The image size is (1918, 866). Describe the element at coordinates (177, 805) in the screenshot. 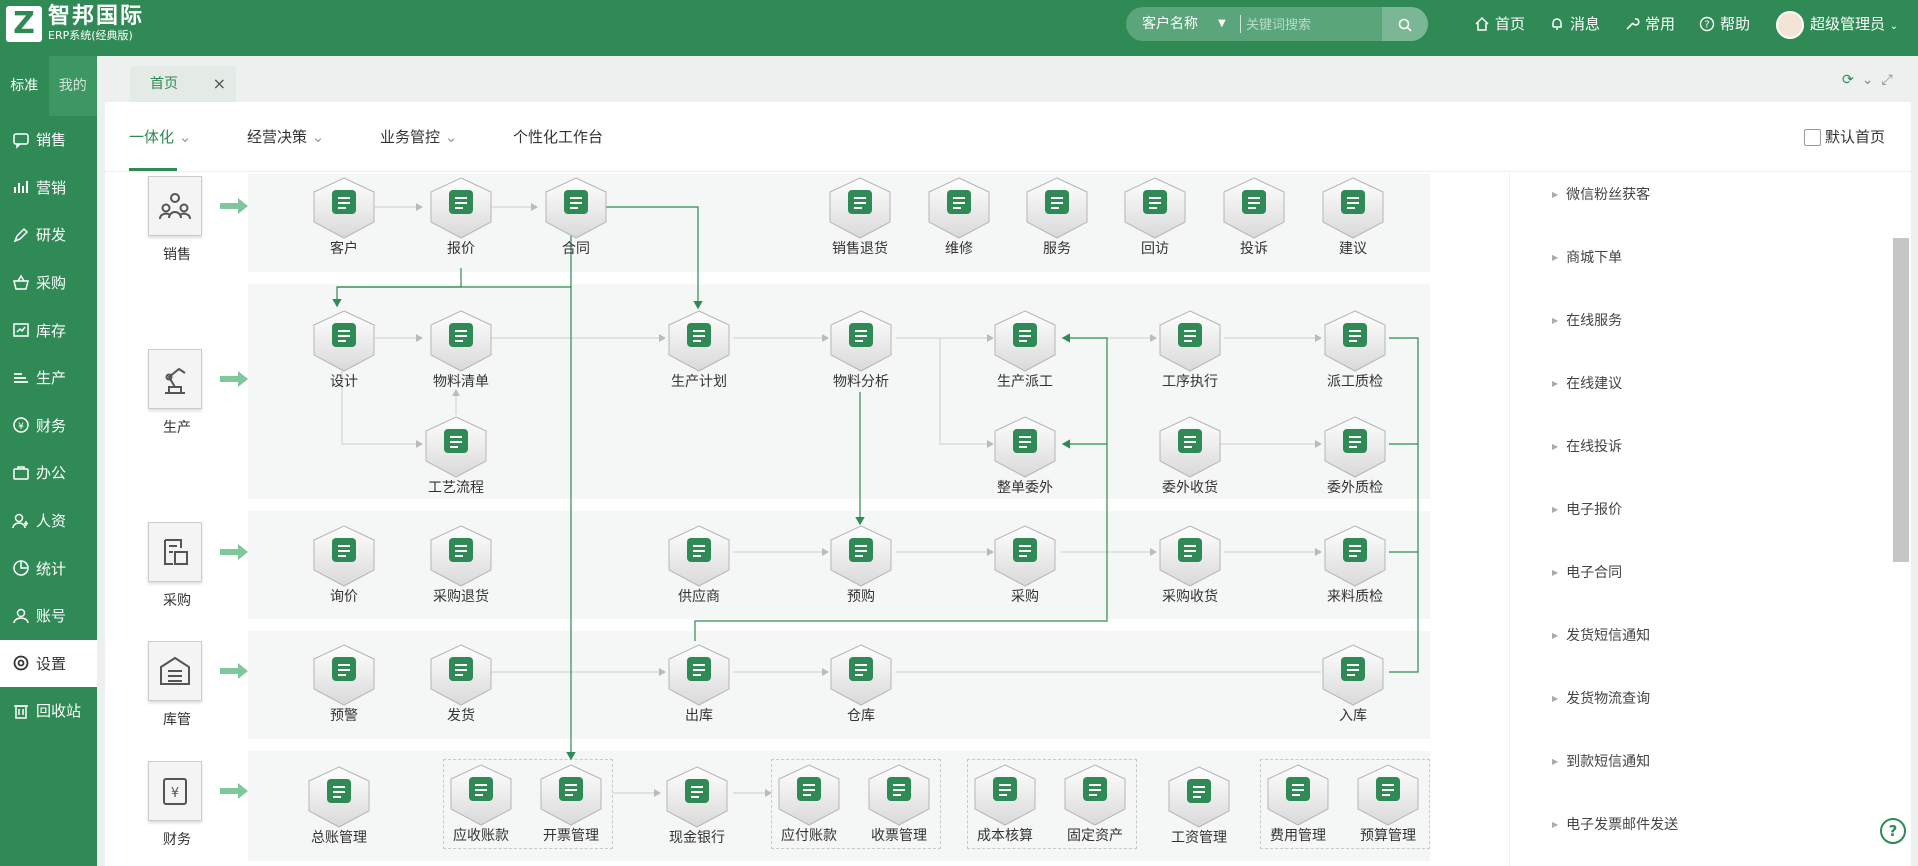

I see `category-finance: ¥ 财务` at that location.